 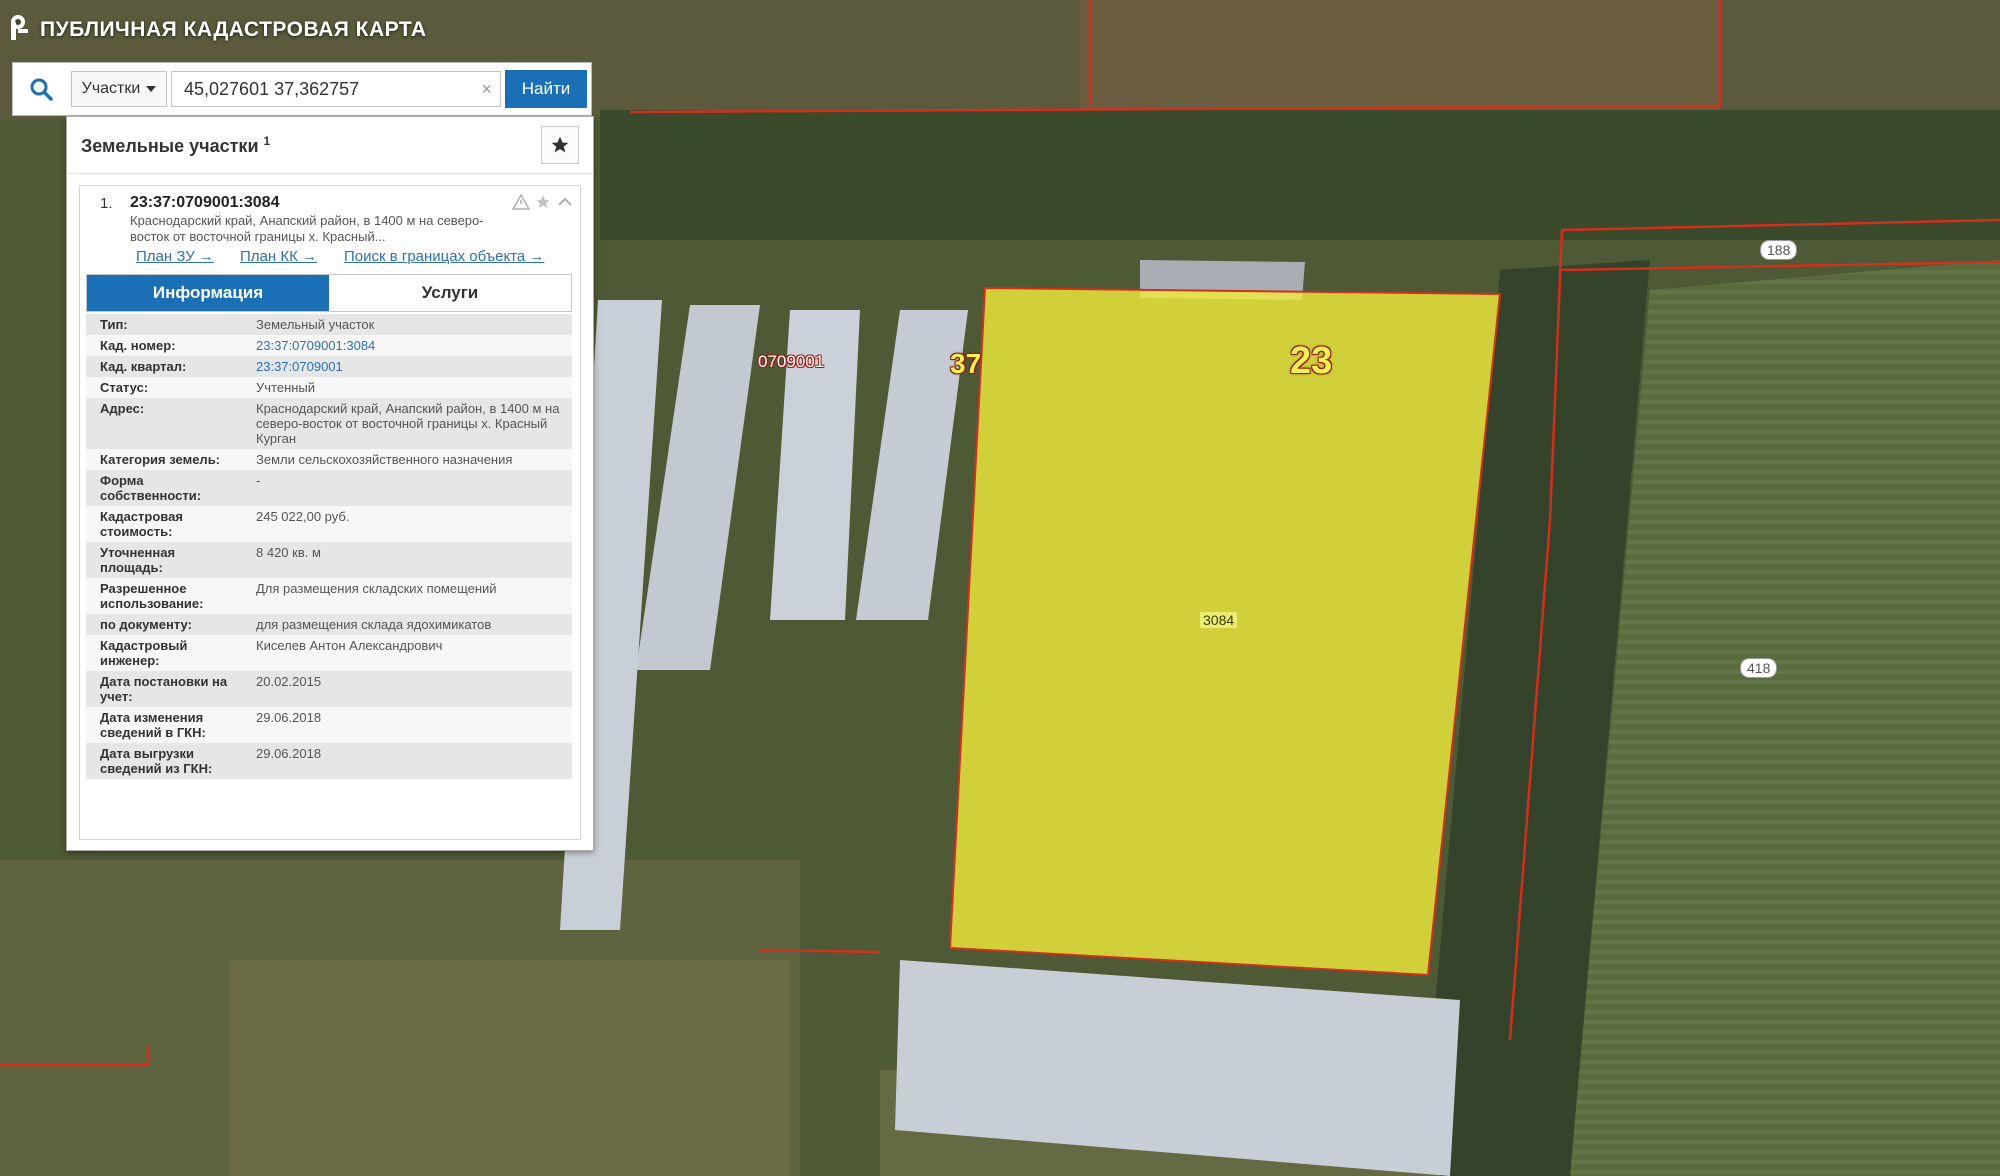 What do you see at coordinates (156, 761) in the screenshot?
I see `info-key: Дата выгрузки сведений из ГКН:` at bounding box center [156, 761].